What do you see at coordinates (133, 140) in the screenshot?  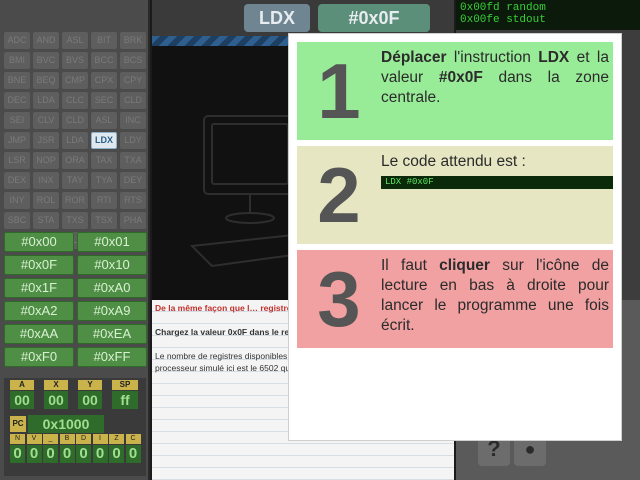 I see `opcode-ldy: LDY` at bounding box center [133, 140].